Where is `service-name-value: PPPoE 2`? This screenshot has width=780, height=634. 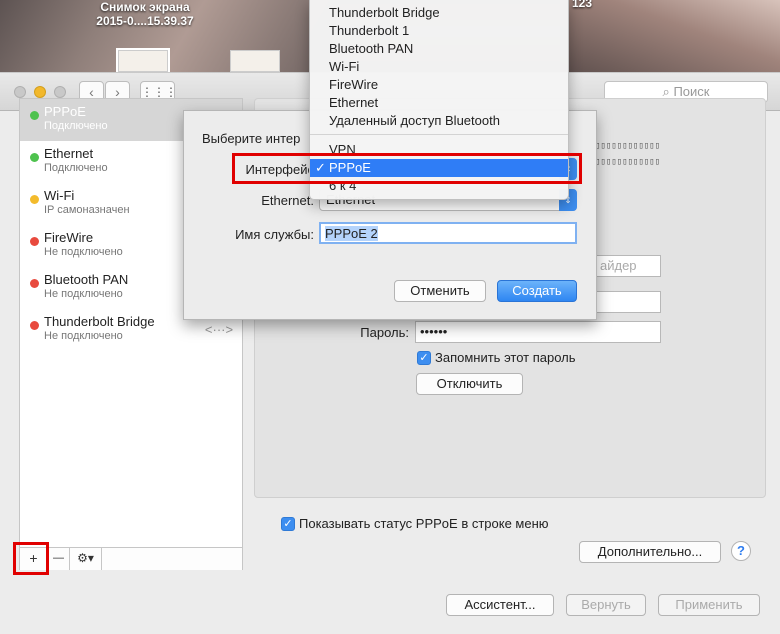
service-name-value: PPPoE 2 is located at coordinates (351, 233).